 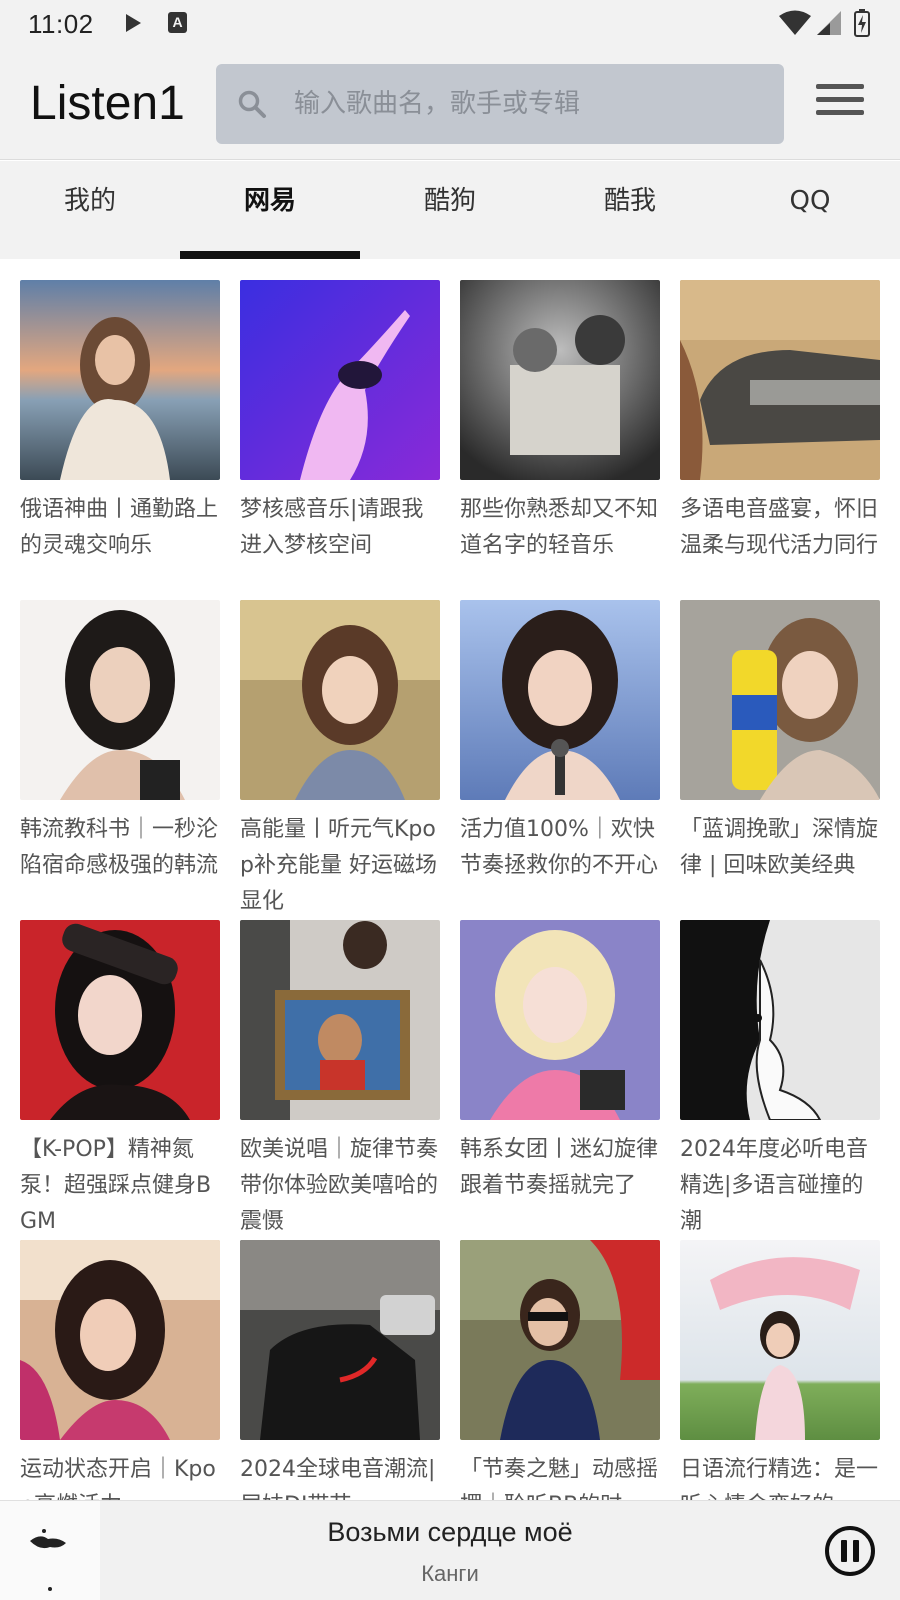 What do you see at coordinates (630, 210) in the screenshot?
I see `tab-kuwo: 酷我` at bounding box center [630, 210].